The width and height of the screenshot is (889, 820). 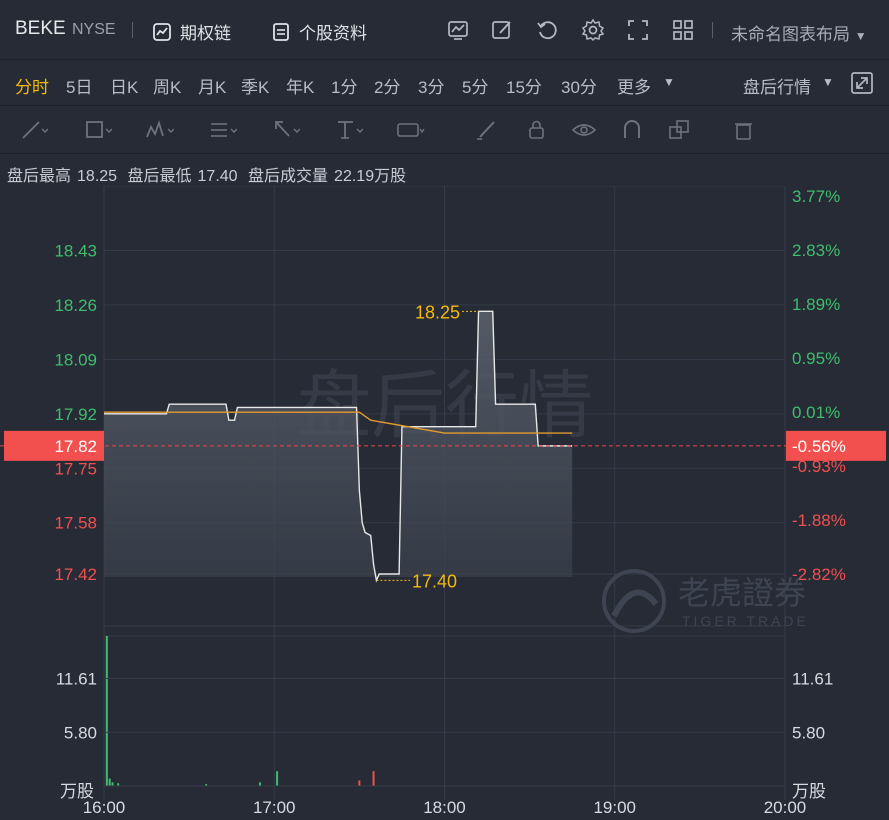 What do you see at coordinates (212, 85) in the screenshot?
I see `period-tab: 月K` at bounding box center [212, 85].